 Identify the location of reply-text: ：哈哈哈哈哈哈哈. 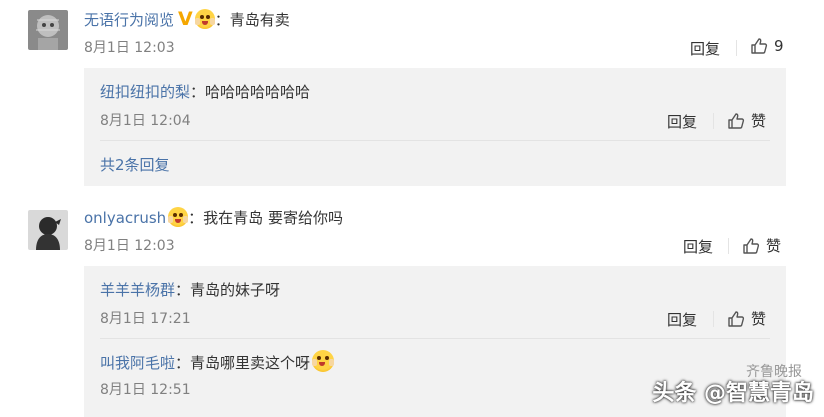
(250, 92).